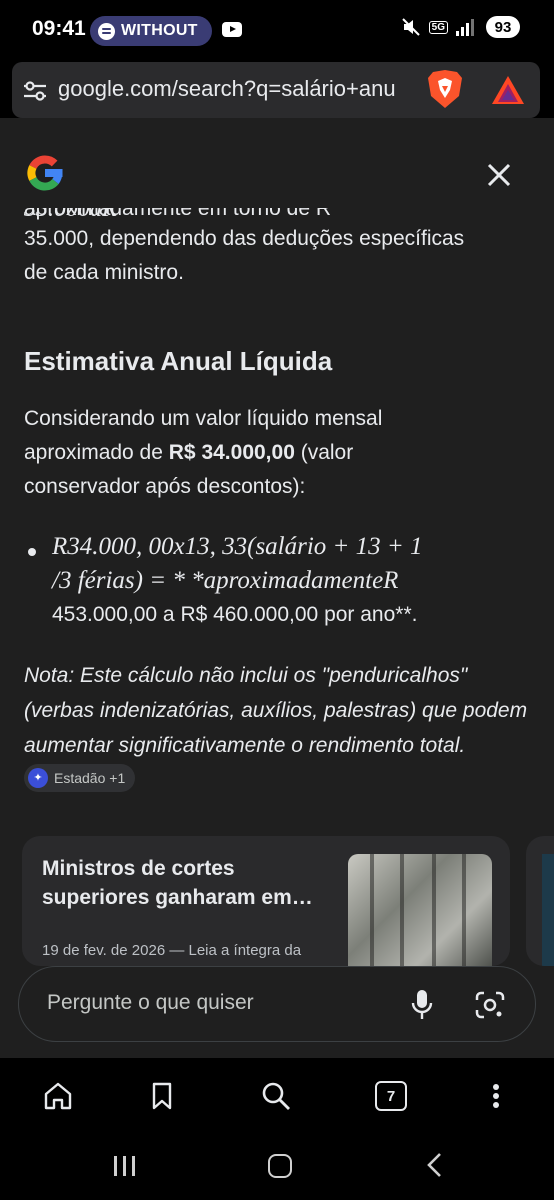  I want to click on estadao-favicon-icon: ✦, so click(38, 778).